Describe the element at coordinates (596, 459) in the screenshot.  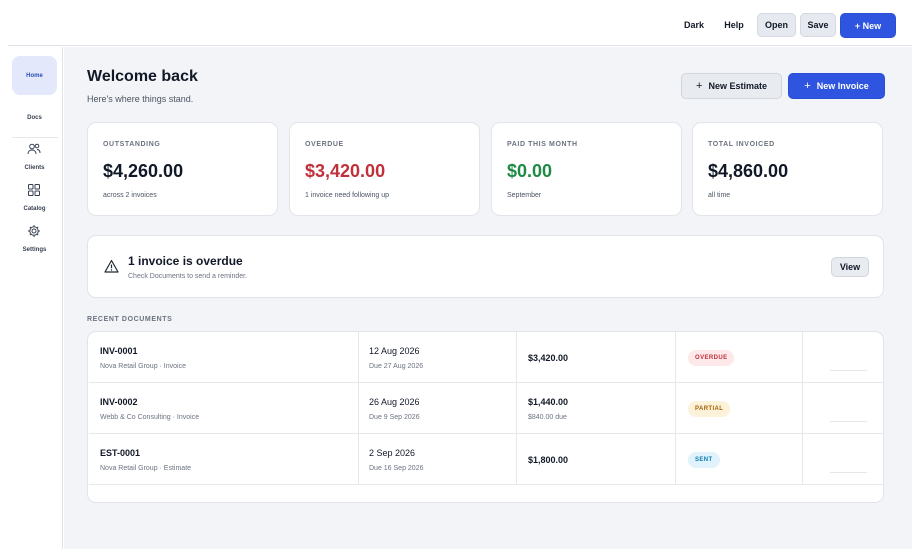
I see `amount-cell: $1,800.00` at that location.